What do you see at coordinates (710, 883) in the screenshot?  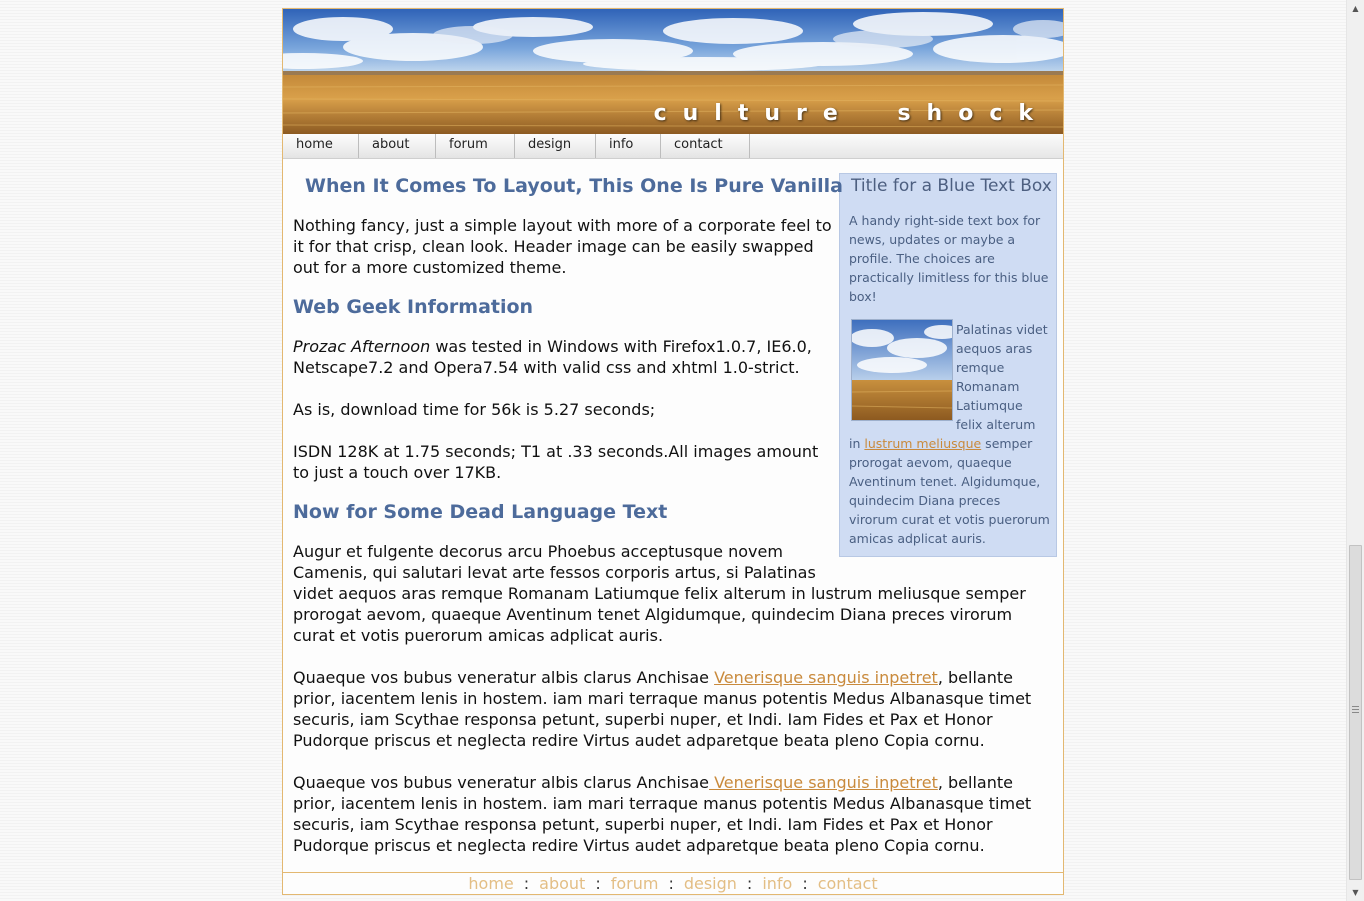 I see `footer-link-design: design` at bounding box center [710, 883].